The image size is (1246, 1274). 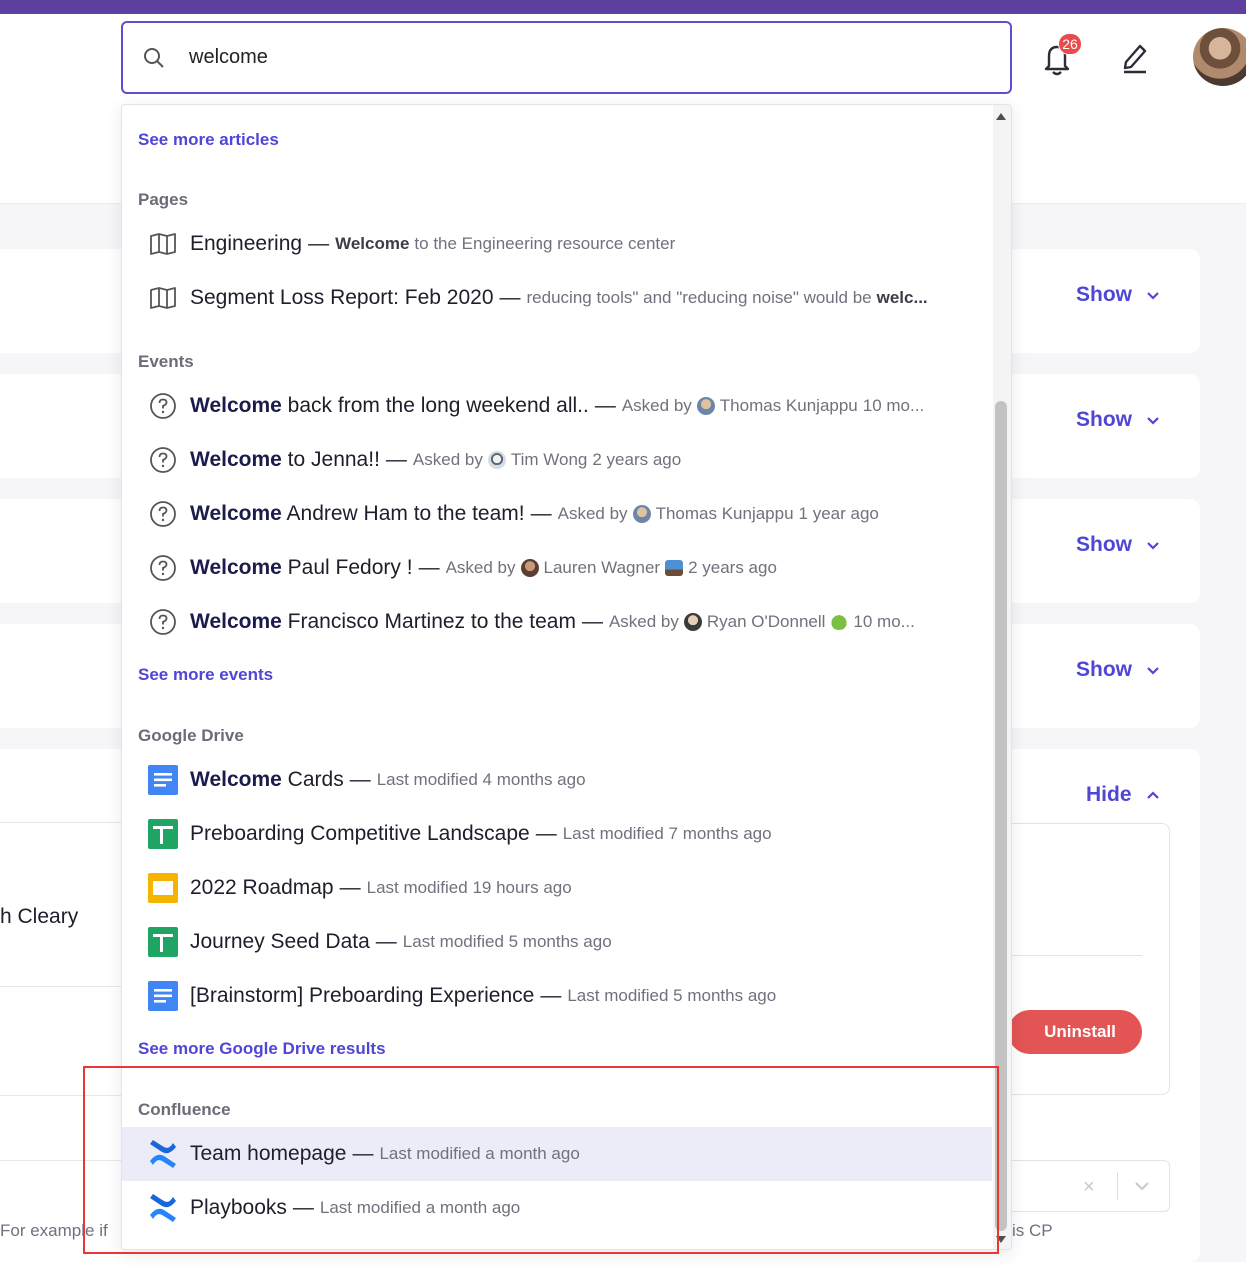 What do you see at coordinates (405, 513) in the screenshot?
I see `title-rest: Andrew Ham to the team!` at bounding box center [405, 513].